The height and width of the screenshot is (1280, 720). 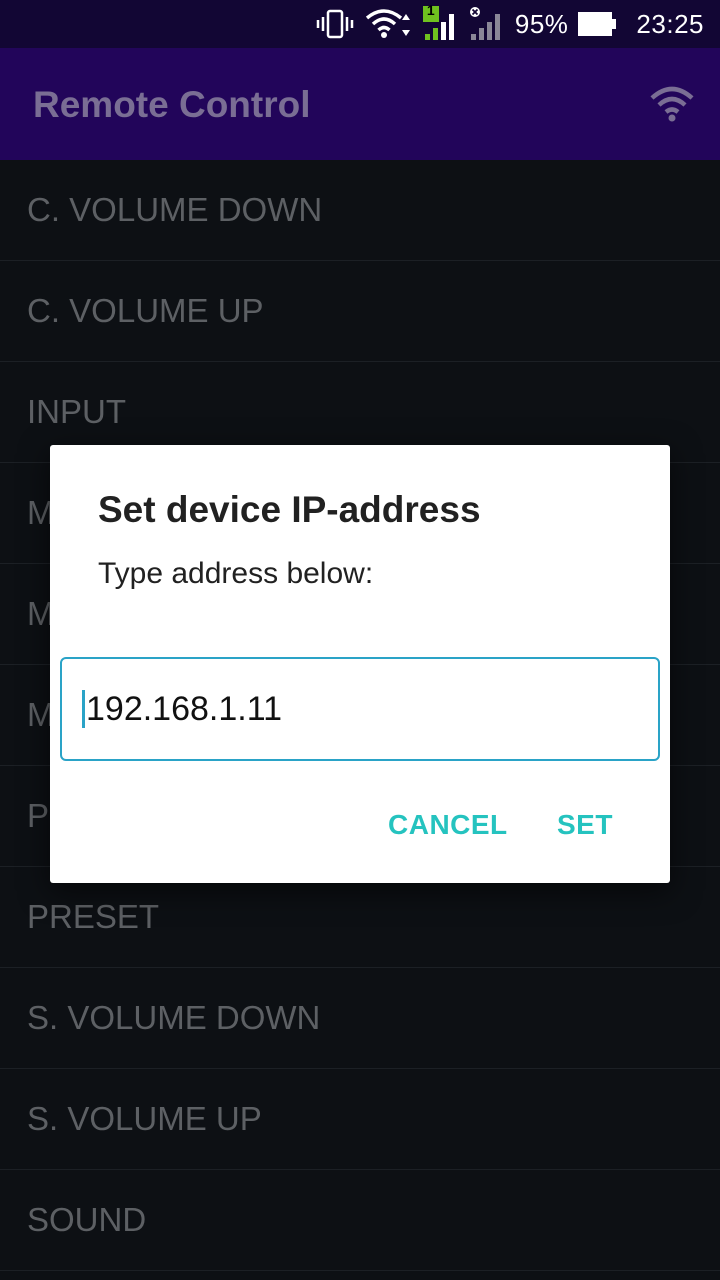 What do you see at coordinates (670, 23) in the screenshot?
I see `clock: 23:25` at bounding box center [670, 23].